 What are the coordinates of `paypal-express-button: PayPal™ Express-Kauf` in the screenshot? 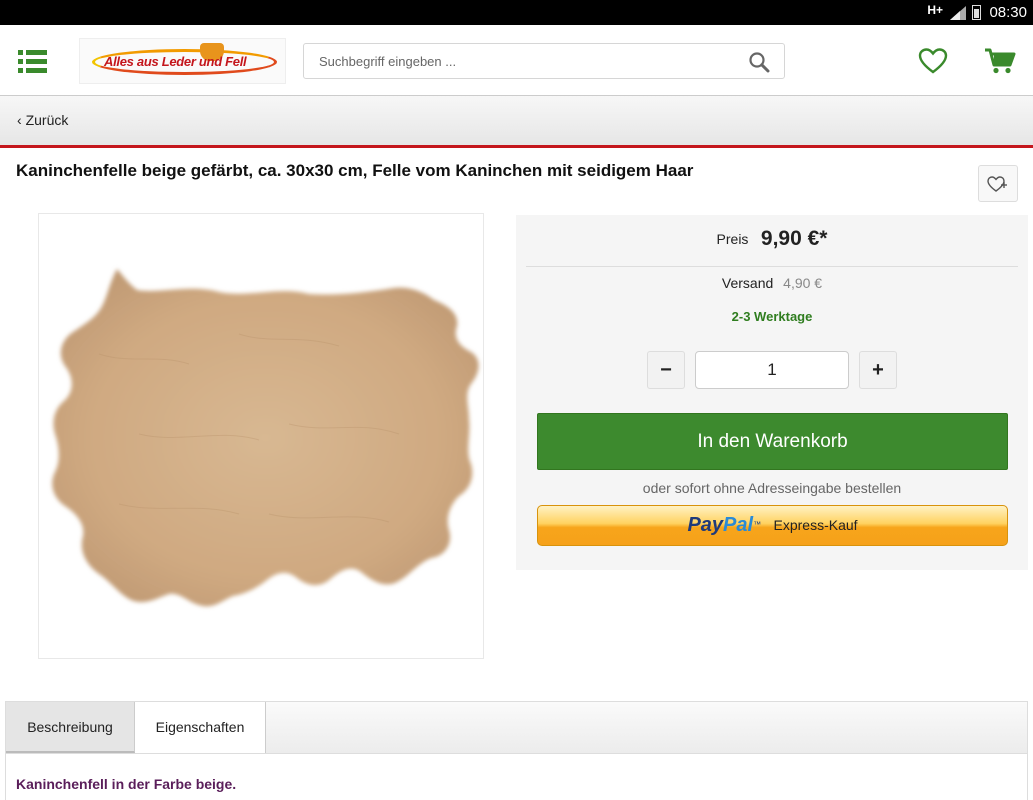 It's located at (772, 525).